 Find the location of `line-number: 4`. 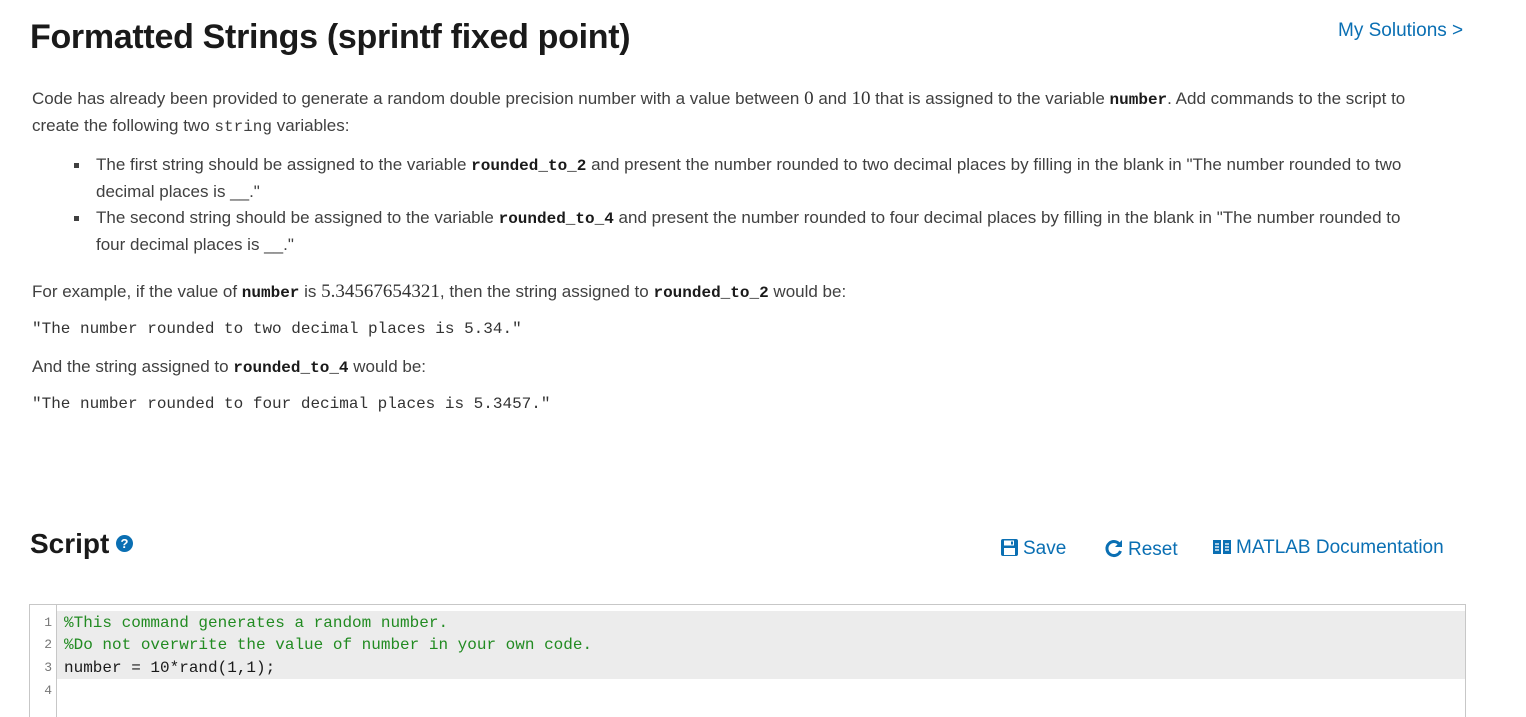

line-number: 4 is located at coordinates (48, 690).